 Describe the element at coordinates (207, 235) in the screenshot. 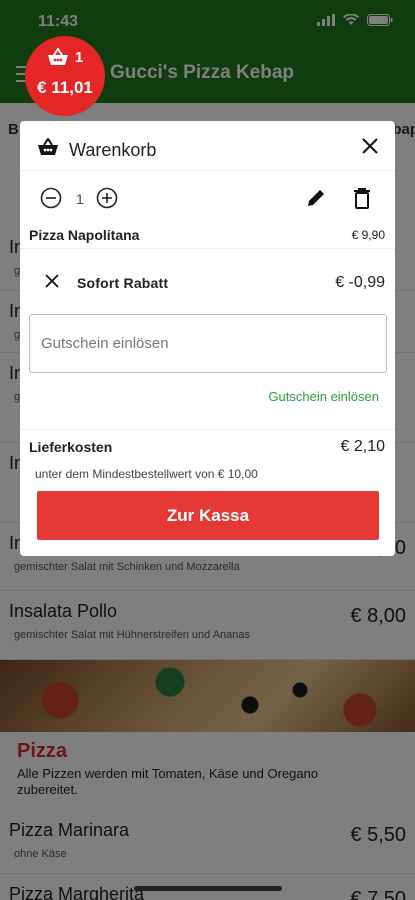

I see `cart-item-row: Pizza Napolitana € 9,90` at that location.